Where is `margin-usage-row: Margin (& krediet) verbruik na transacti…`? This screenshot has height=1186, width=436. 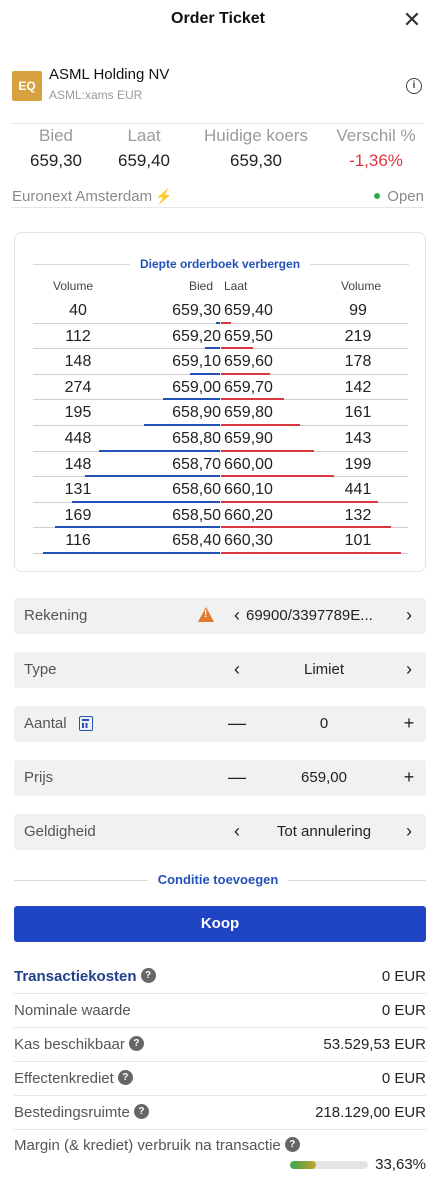 margin-usage-row: Margin (& krediet) verbruik na transacti… is located at coordinates (220, 1157).